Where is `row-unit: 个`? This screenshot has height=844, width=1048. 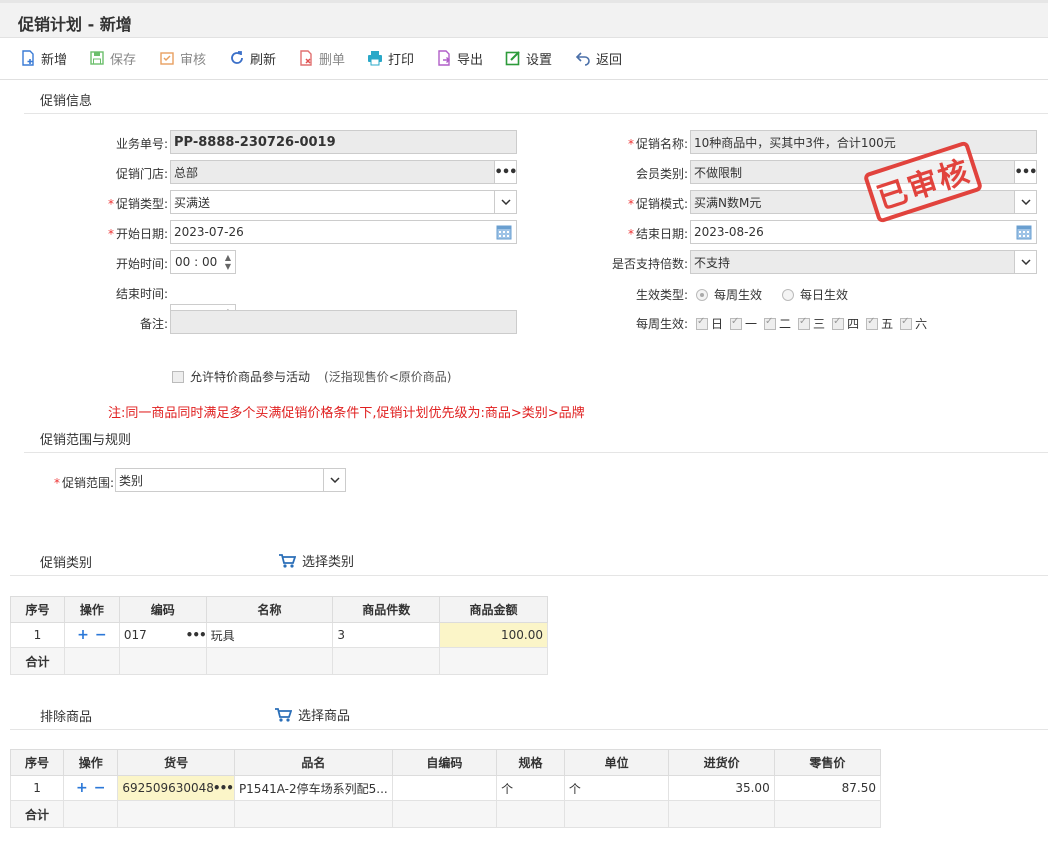 row-unit: 个 is located at coordinates (616, 788).